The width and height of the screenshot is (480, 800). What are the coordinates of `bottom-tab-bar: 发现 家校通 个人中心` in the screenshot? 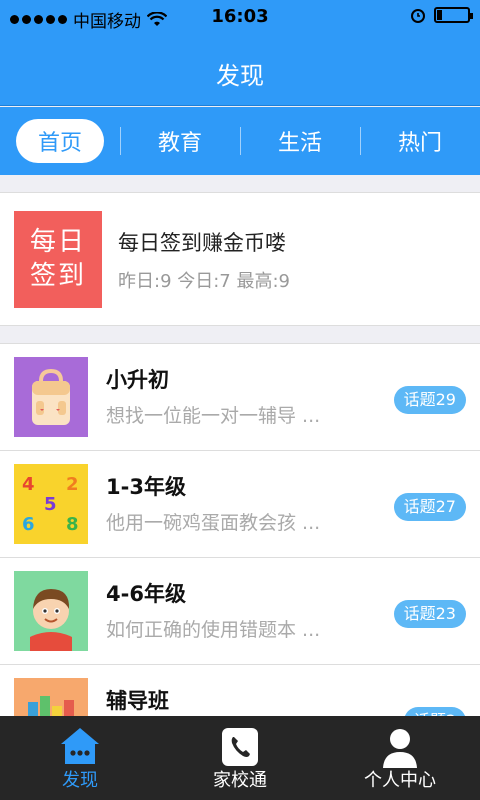 It's located at (240, 758).